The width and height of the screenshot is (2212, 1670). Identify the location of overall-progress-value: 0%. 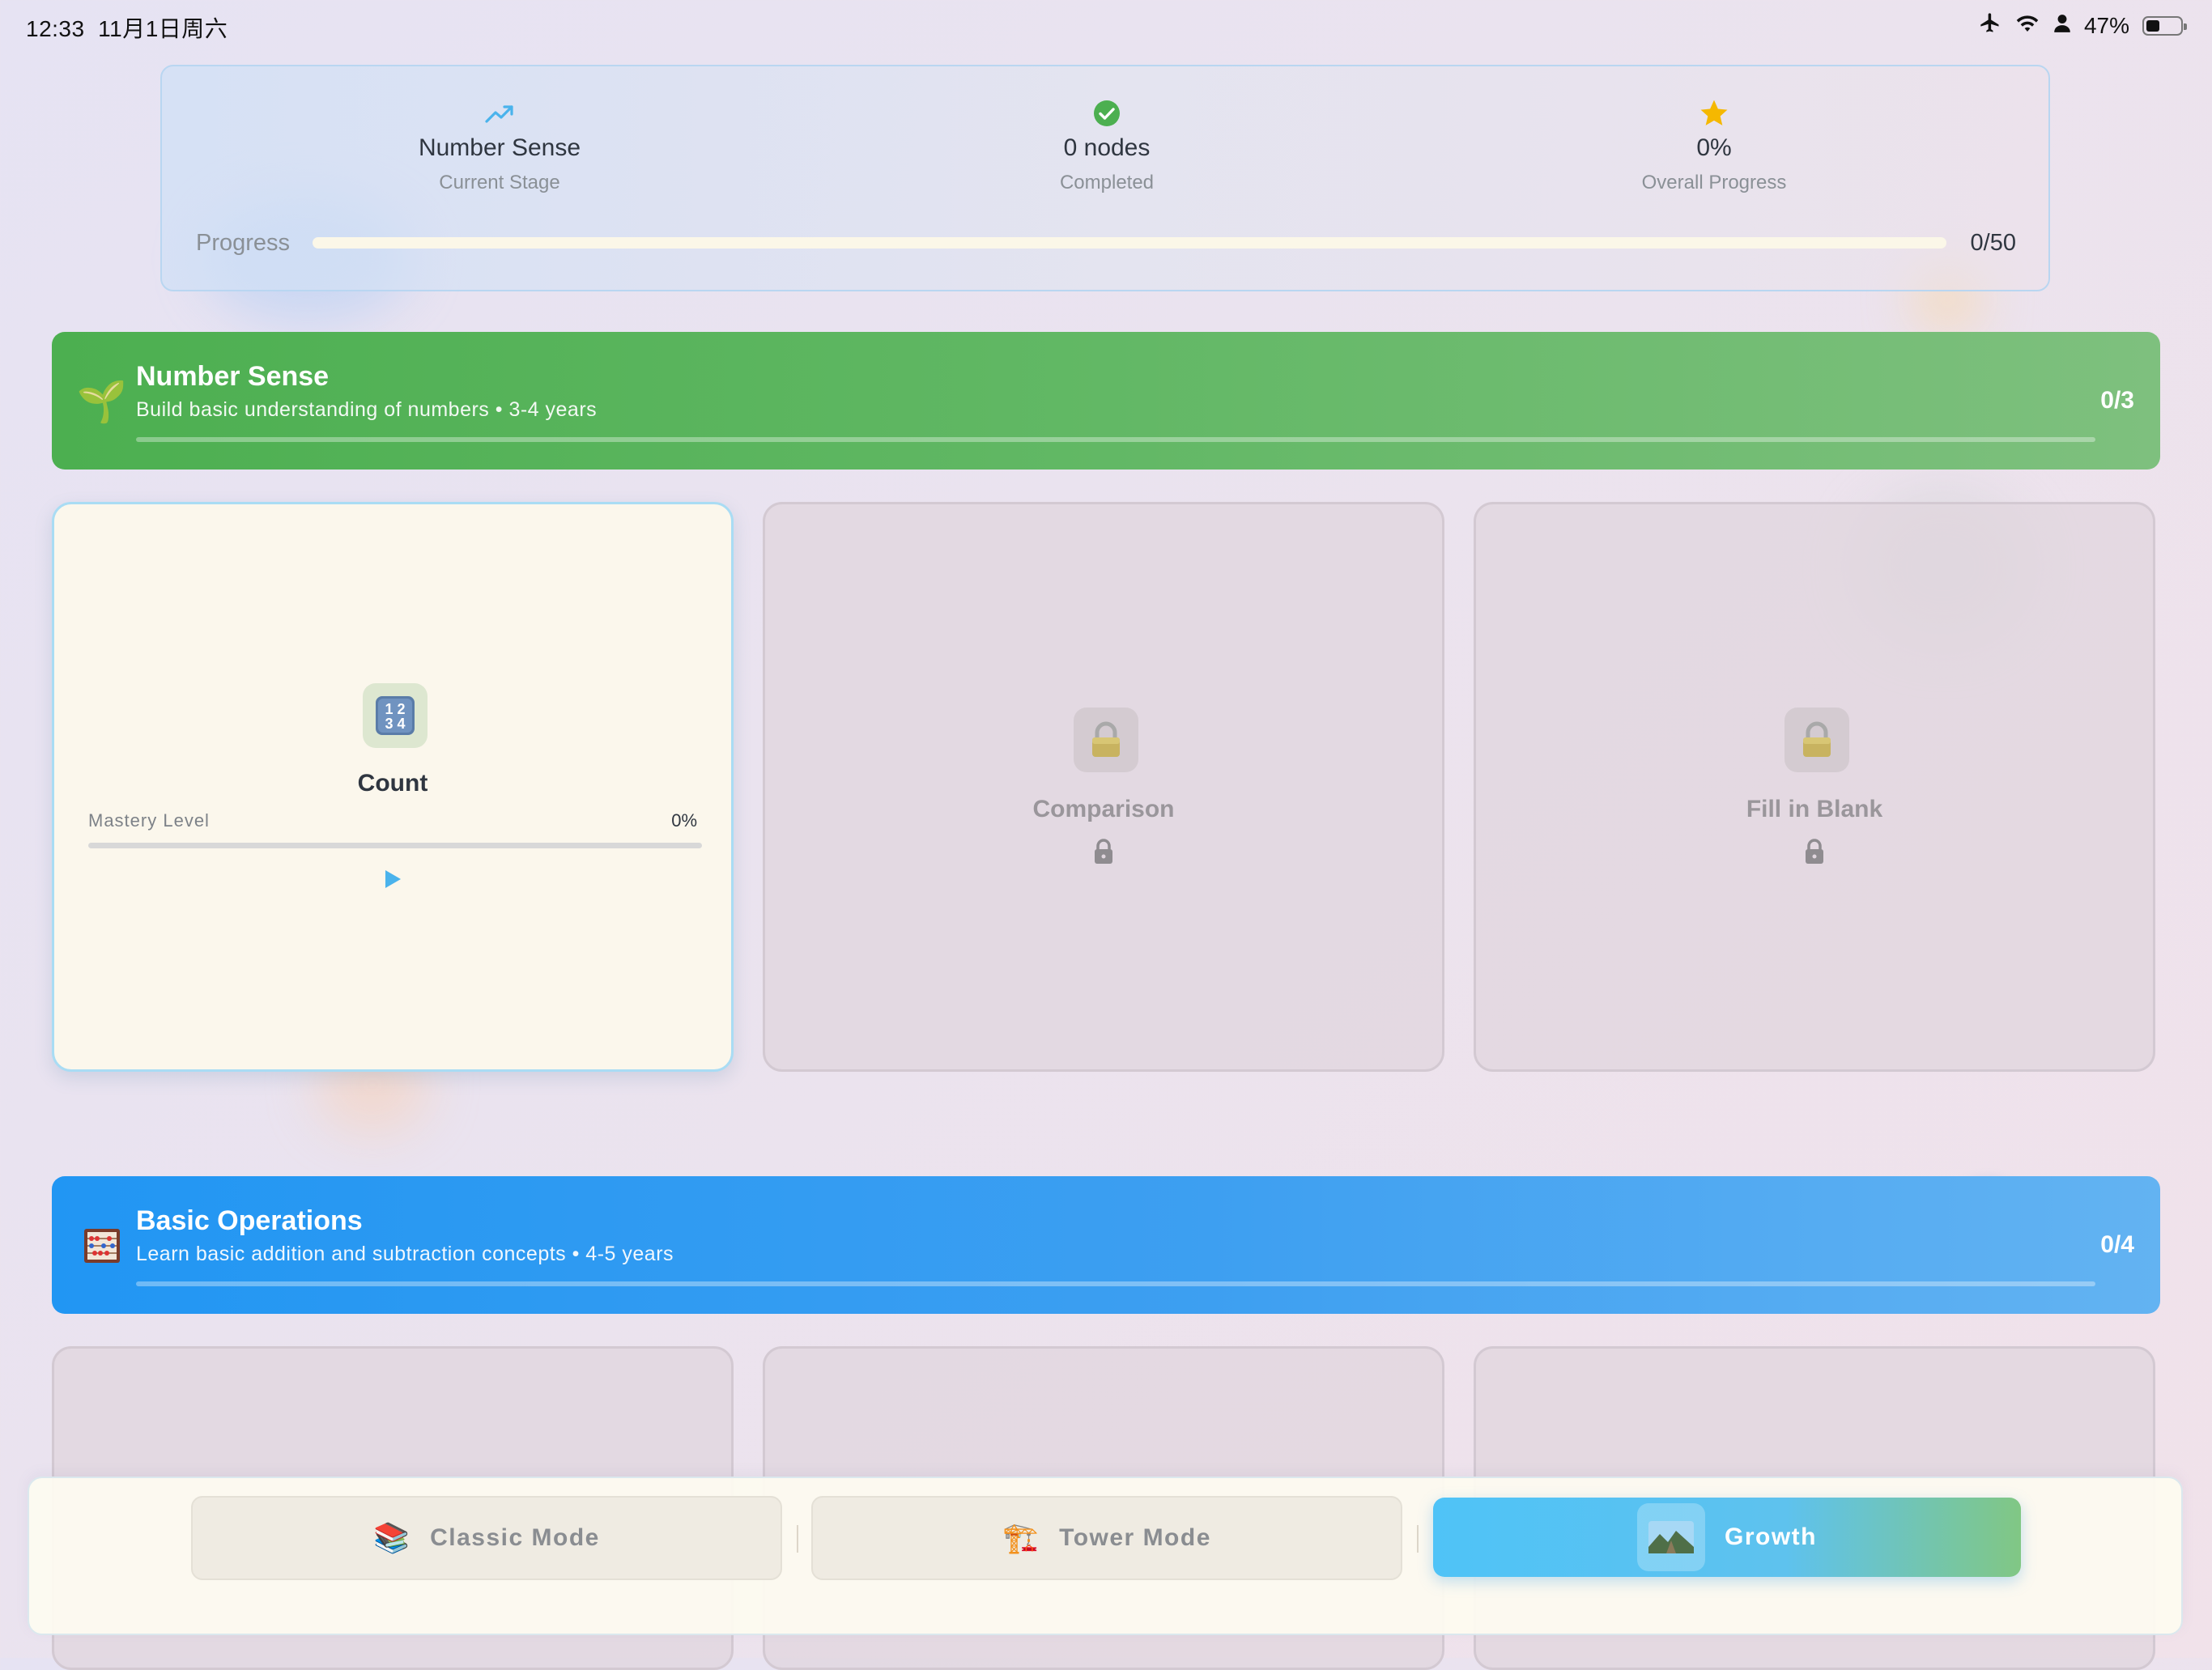
(1714, 147).